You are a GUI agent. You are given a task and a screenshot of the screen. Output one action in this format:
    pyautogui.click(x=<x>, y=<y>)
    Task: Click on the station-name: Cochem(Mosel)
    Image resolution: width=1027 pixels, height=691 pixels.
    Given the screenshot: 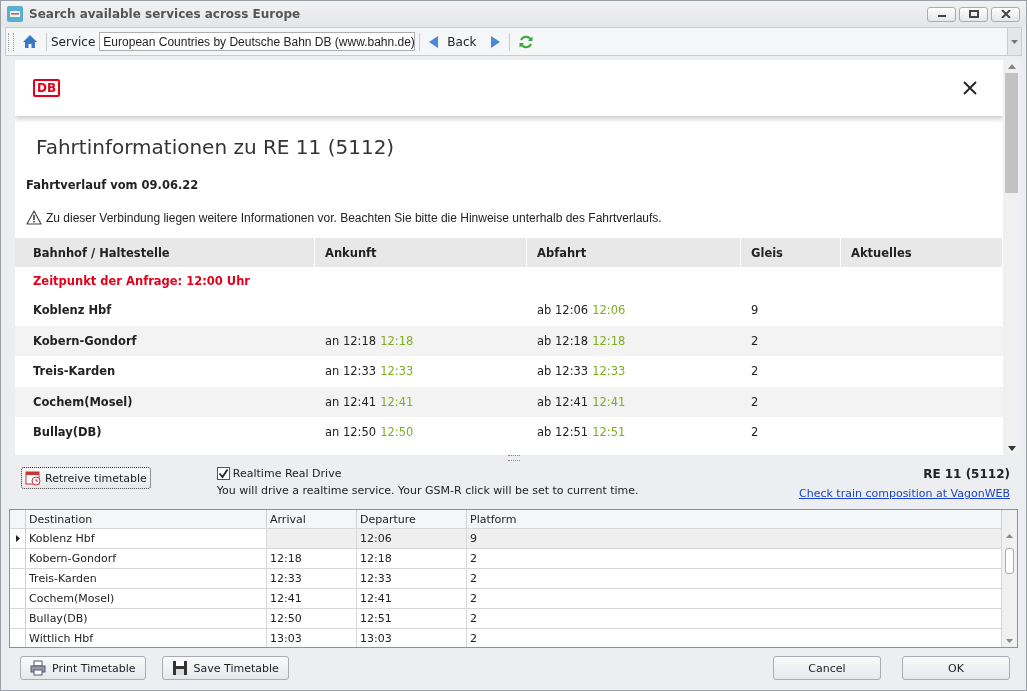 What is the action you would take?
    pyautogui.click(x=83, y=401)
    